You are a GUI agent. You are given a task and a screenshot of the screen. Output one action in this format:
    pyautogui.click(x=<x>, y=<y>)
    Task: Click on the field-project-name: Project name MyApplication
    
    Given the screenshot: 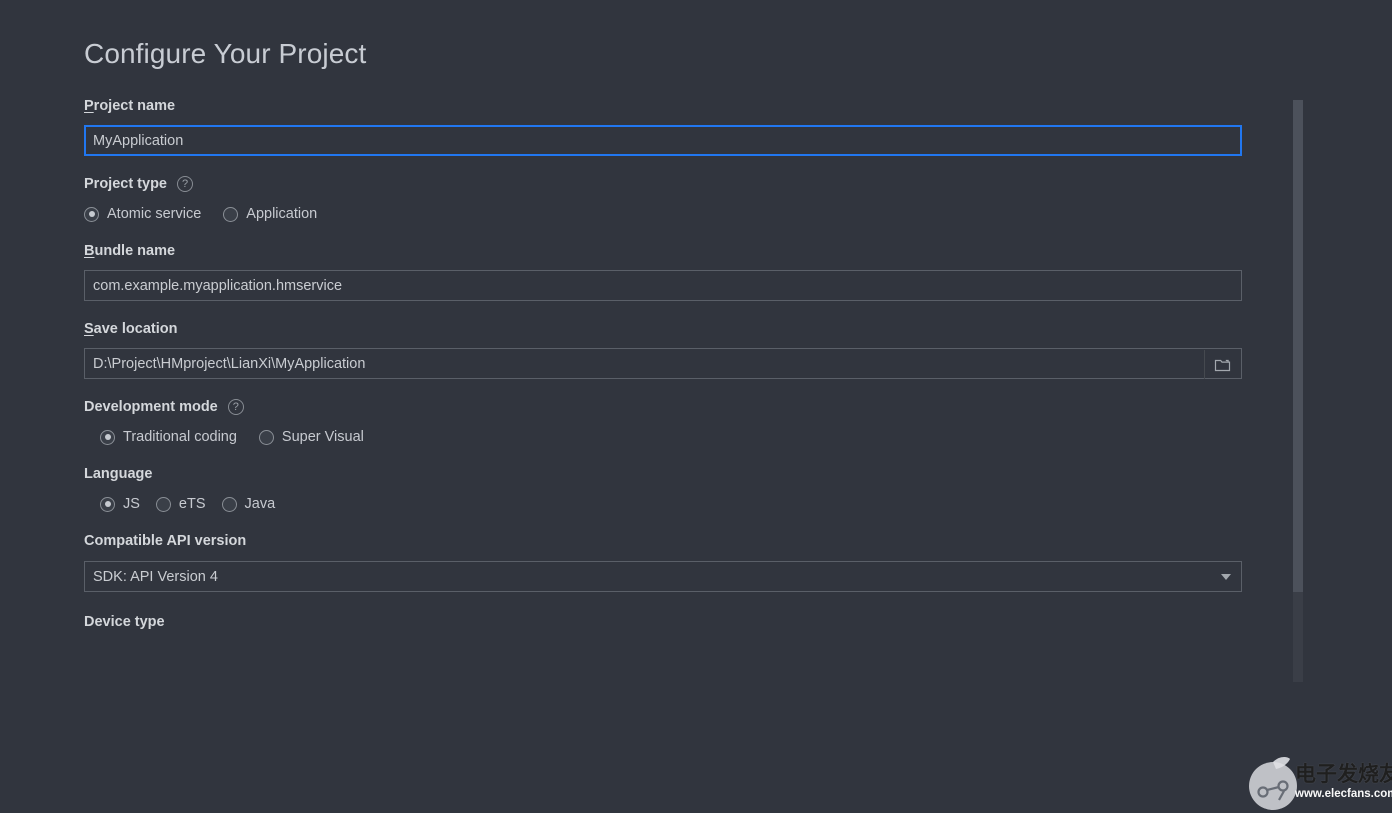 What is the action you would take?
    pyautogui.click(x=663, y=126)
    